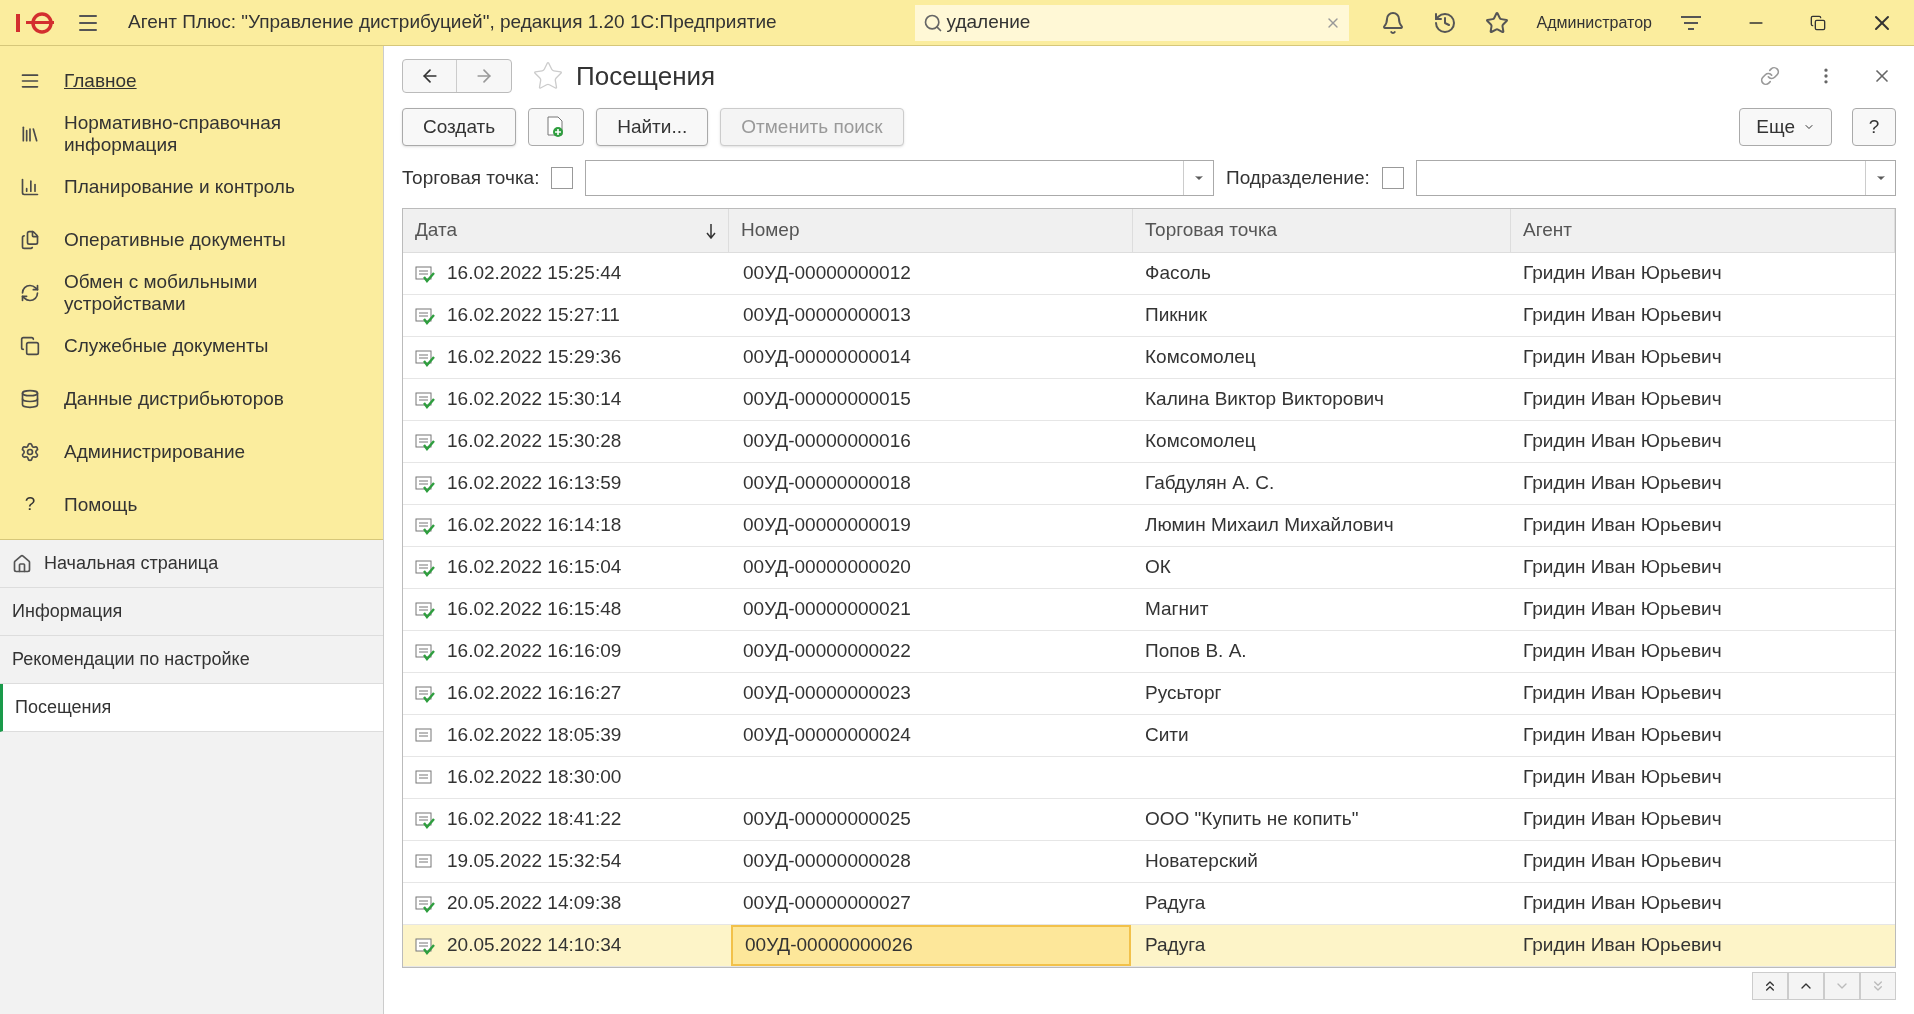 The image size is (1914, 1014). Describe the element at coordinates (827, 861) in the screenshot. I see `table-cell-text: 00УД-00000000028` at that location.